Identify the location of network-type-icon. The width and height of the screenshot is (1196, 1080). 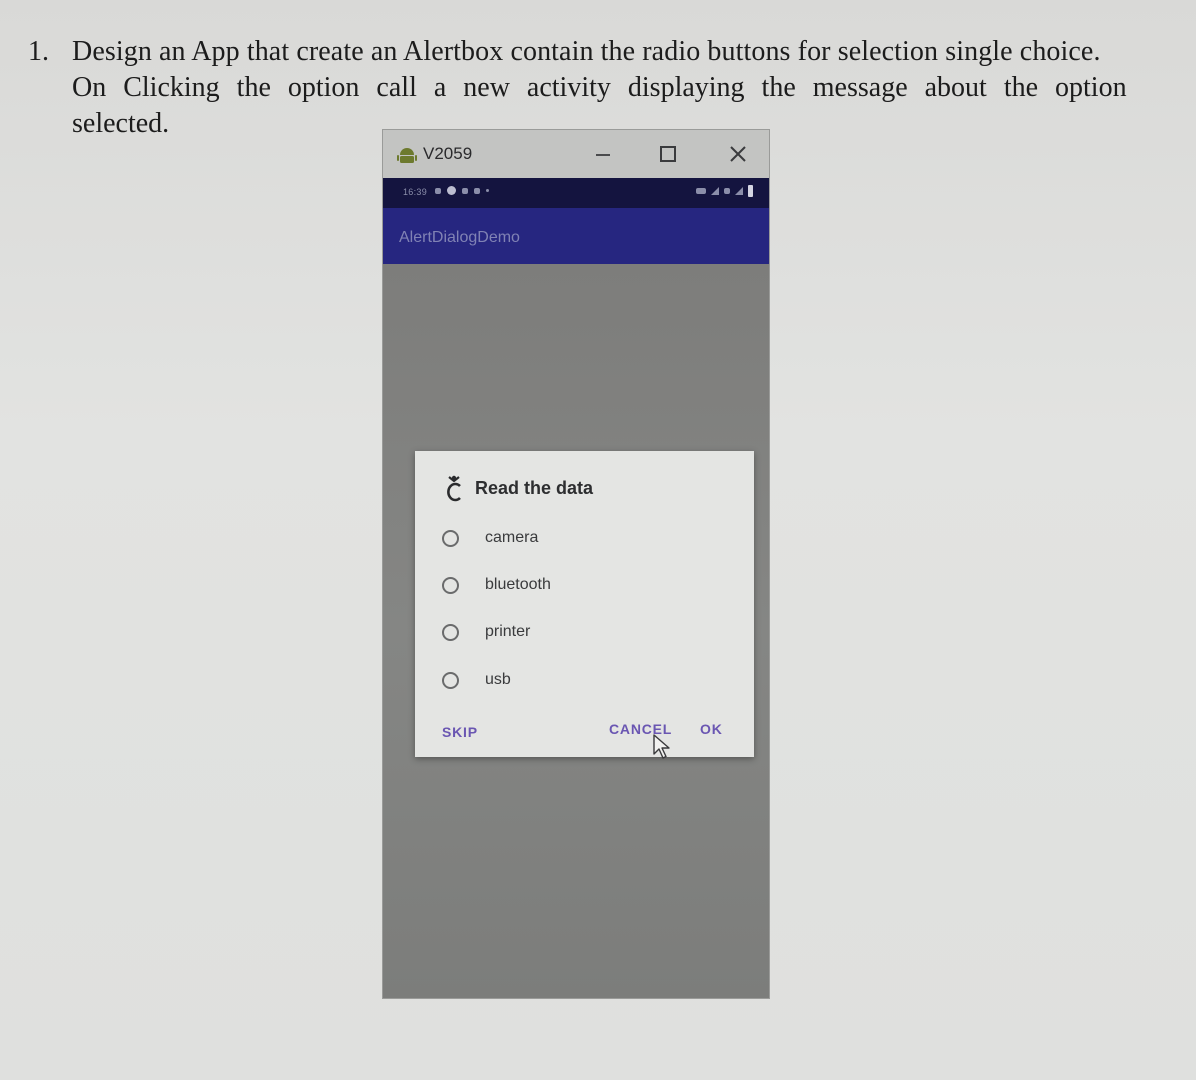
(727, 191).